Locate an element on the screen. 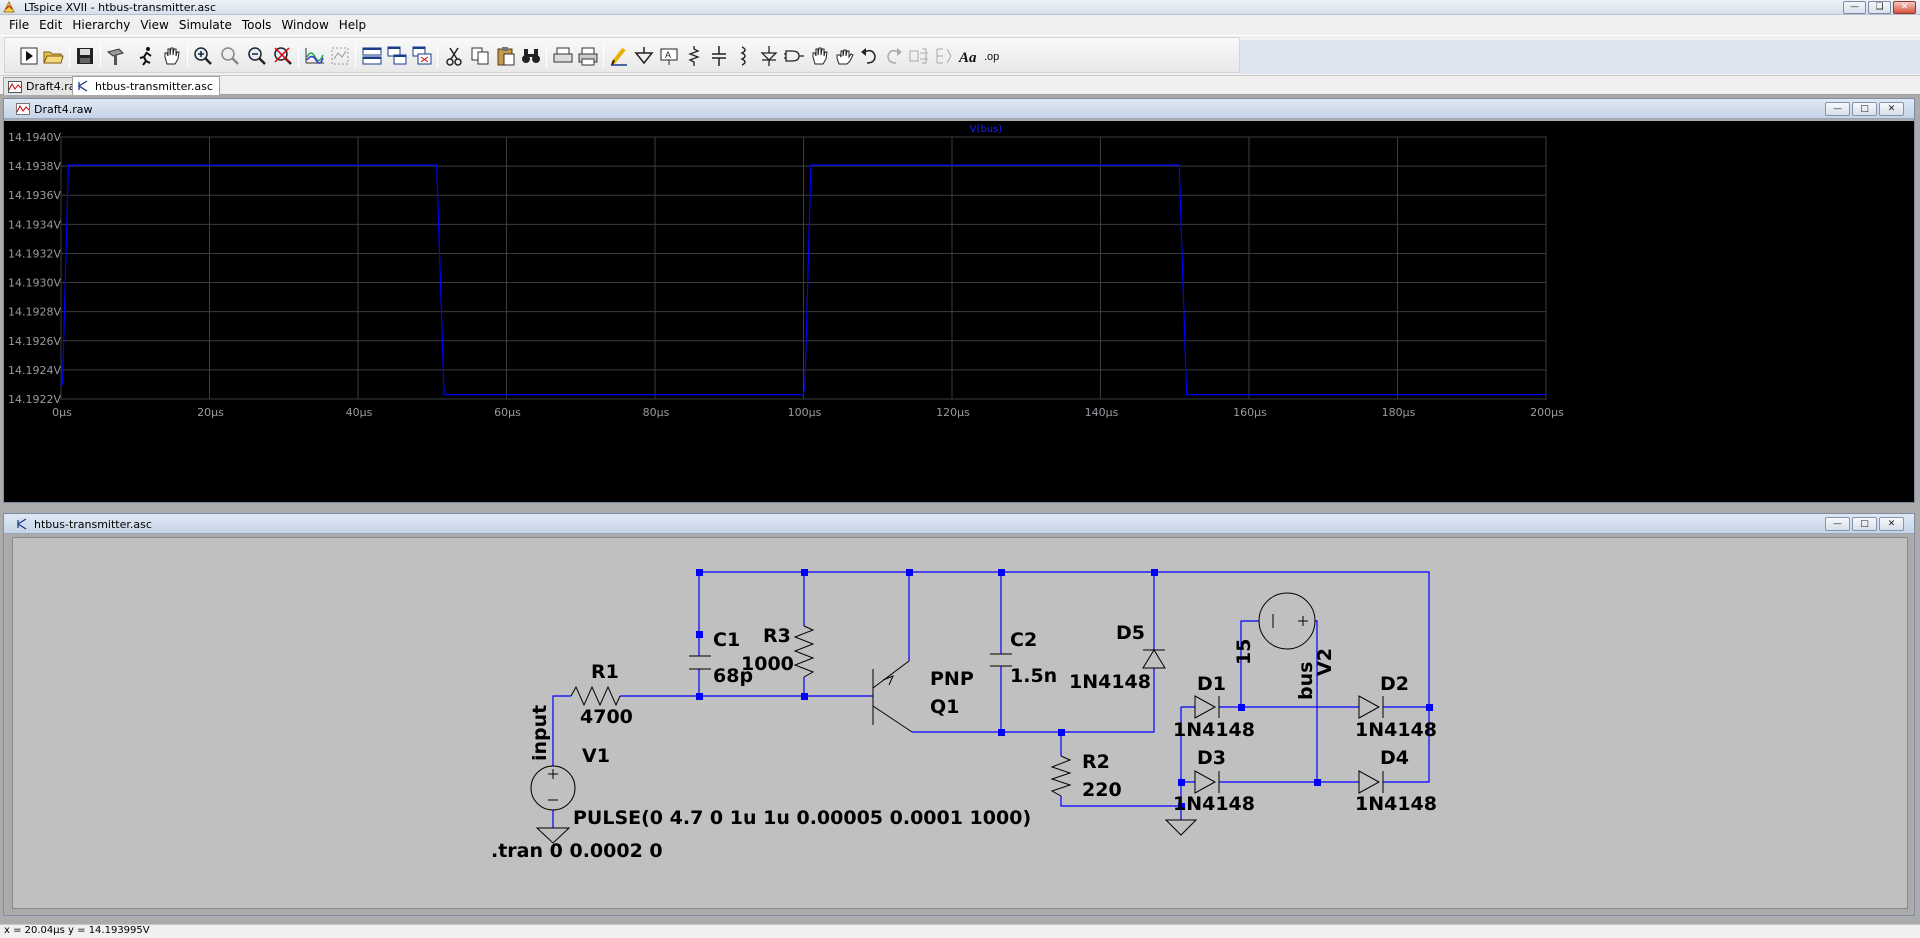 The width and height of the screenshot is (1920, 938). schematic-icon is located at coordinates (83, 86).